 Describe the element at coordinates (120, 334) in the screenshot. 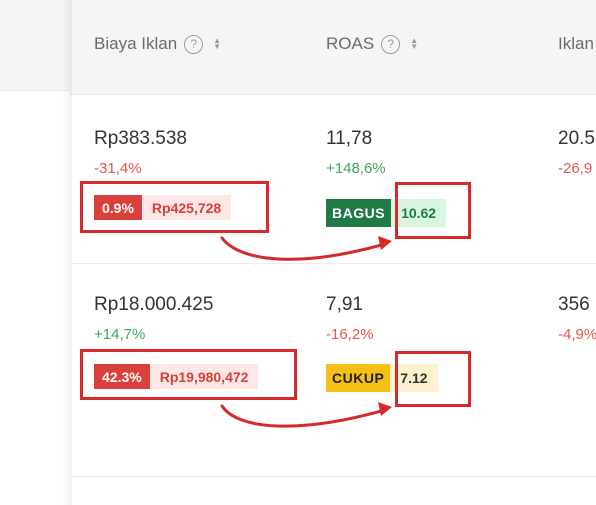

I see `ad-cost-change: +14,7%` at that location.